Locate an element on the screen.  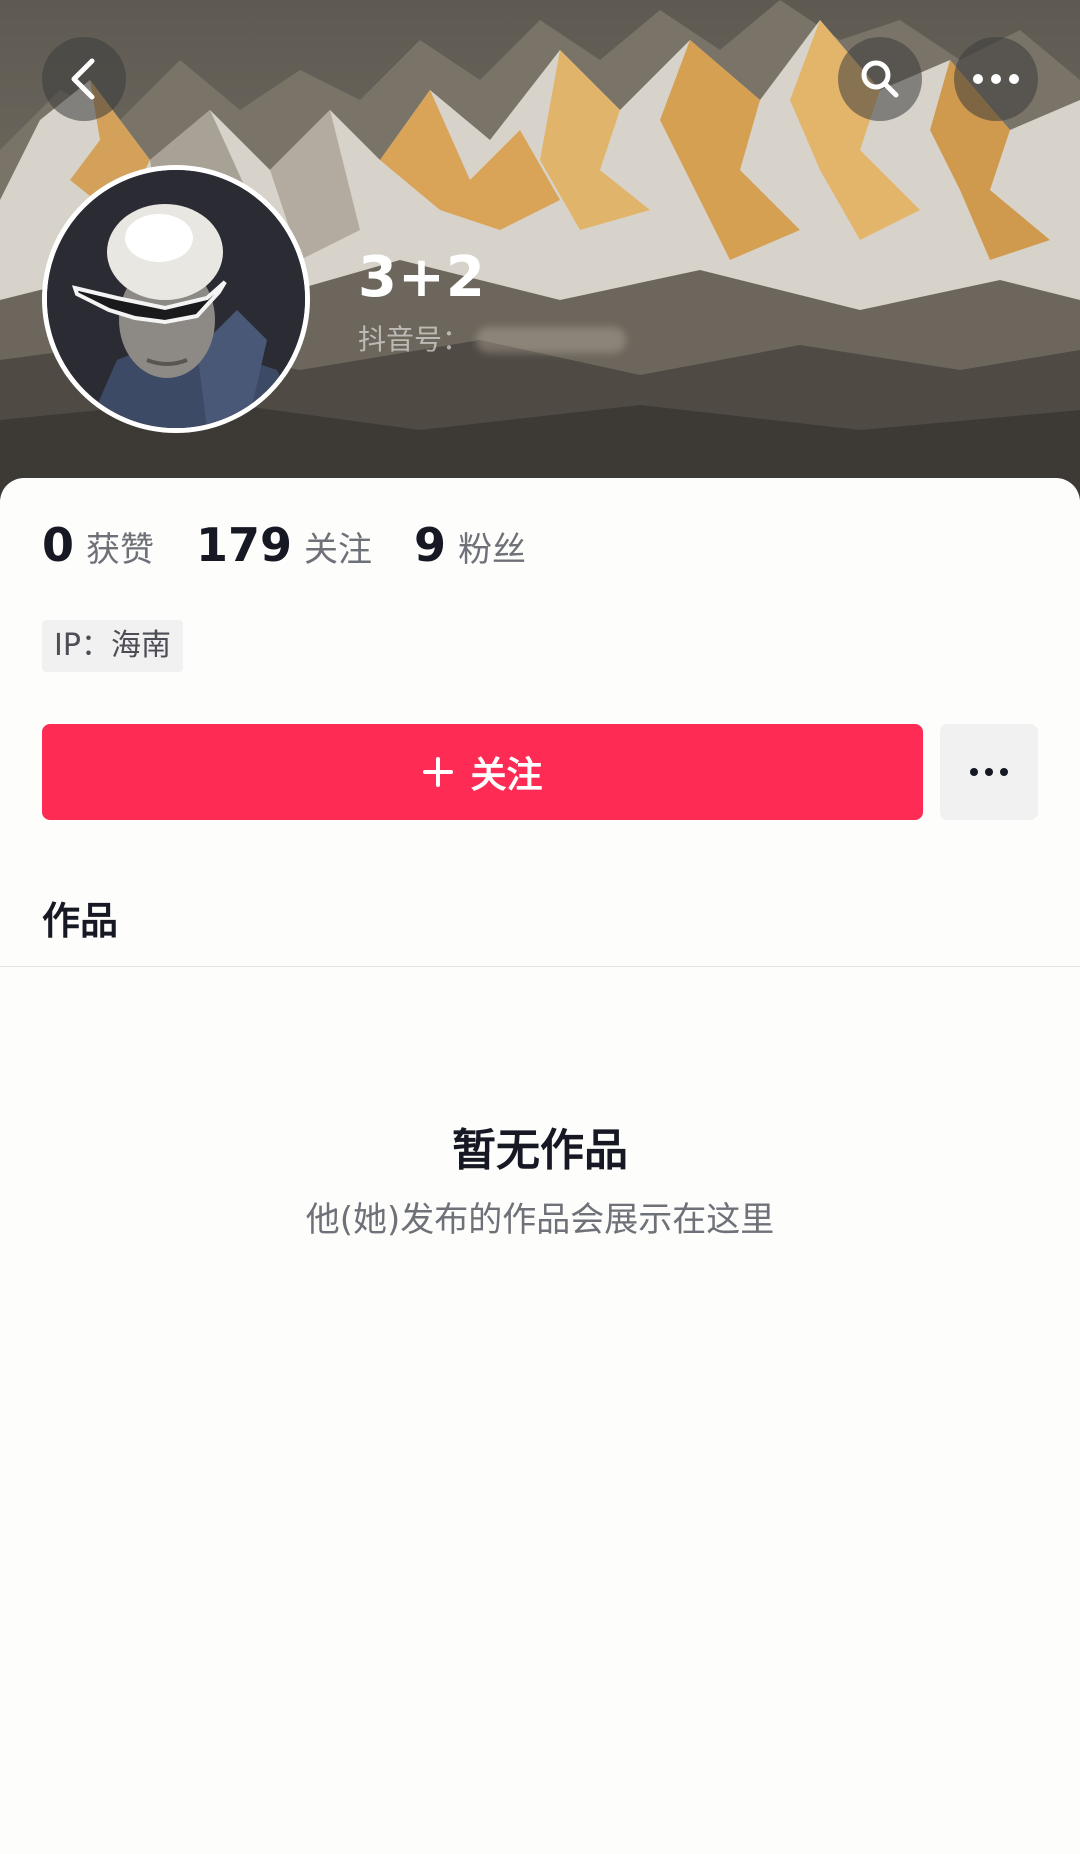
nickname: 3+2 is located at coordinates (422, 277).